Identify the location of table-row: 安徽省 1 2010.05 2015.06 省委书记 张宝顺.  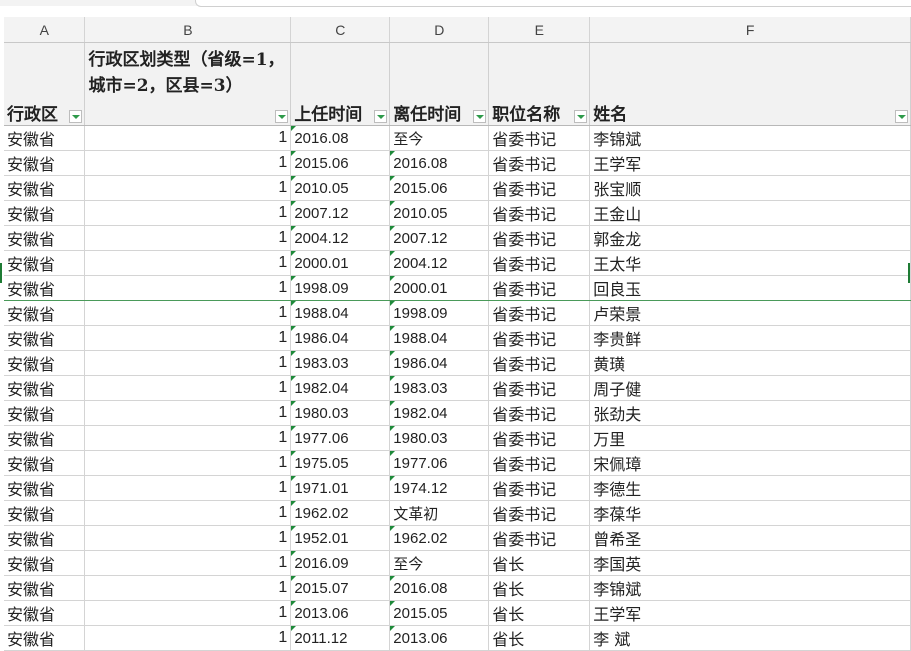
(457, 188).